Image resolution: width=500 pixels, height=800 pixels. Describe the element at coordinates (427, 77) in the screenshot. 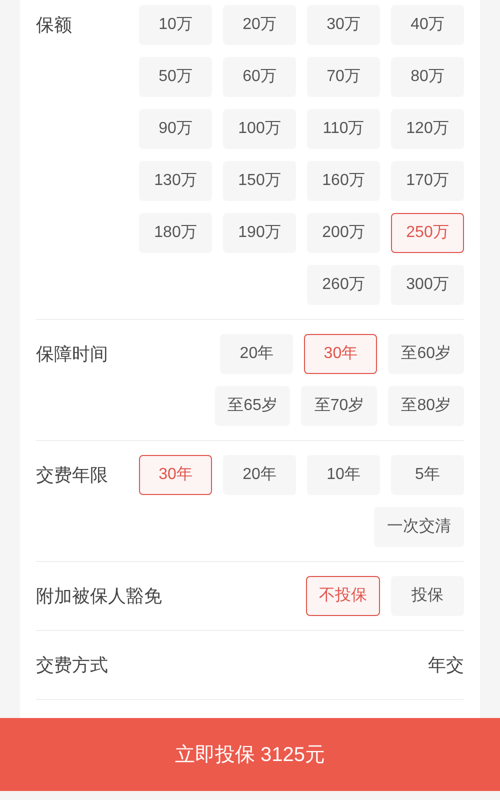

I see `option-button: 80万` at that location.